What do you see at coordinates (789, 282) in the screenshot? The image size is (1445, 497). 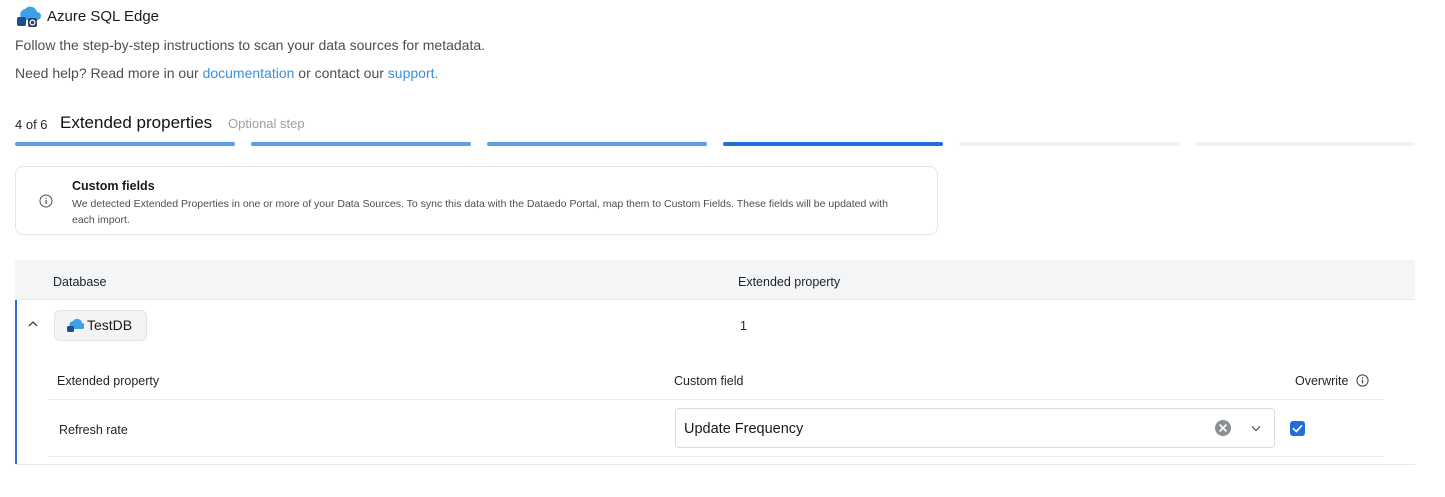 I see `column-header-extended-property: Extended property` at bounding box center [789, 282].